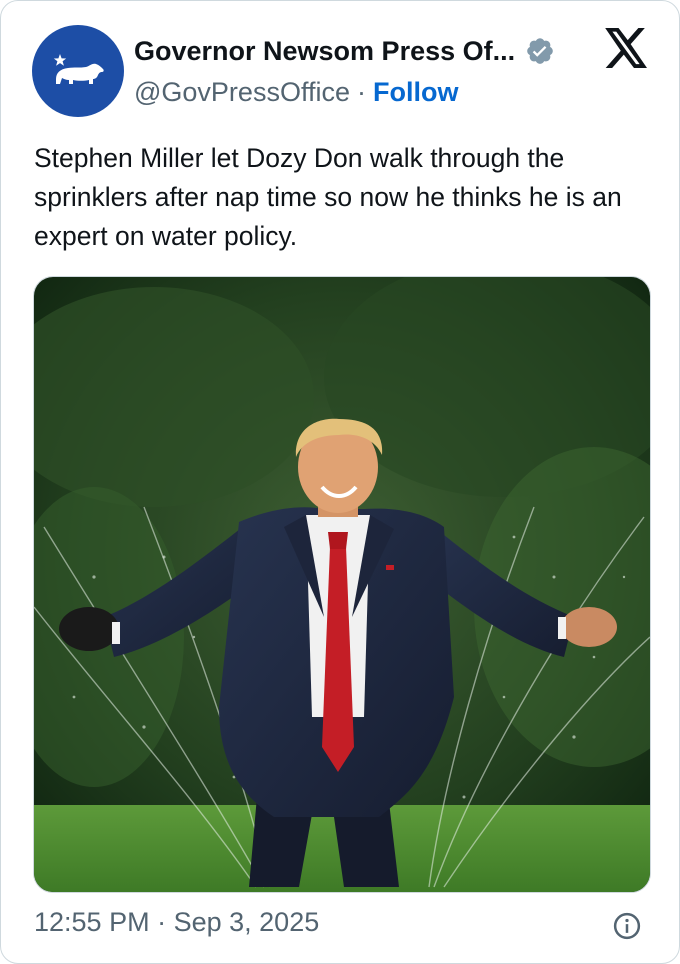 The height and width of the screenshot is (964, 680). Describe the element at coordinates (242, 92) in the screenshot. I see `author-handle: @GovPressOffice` at that location.